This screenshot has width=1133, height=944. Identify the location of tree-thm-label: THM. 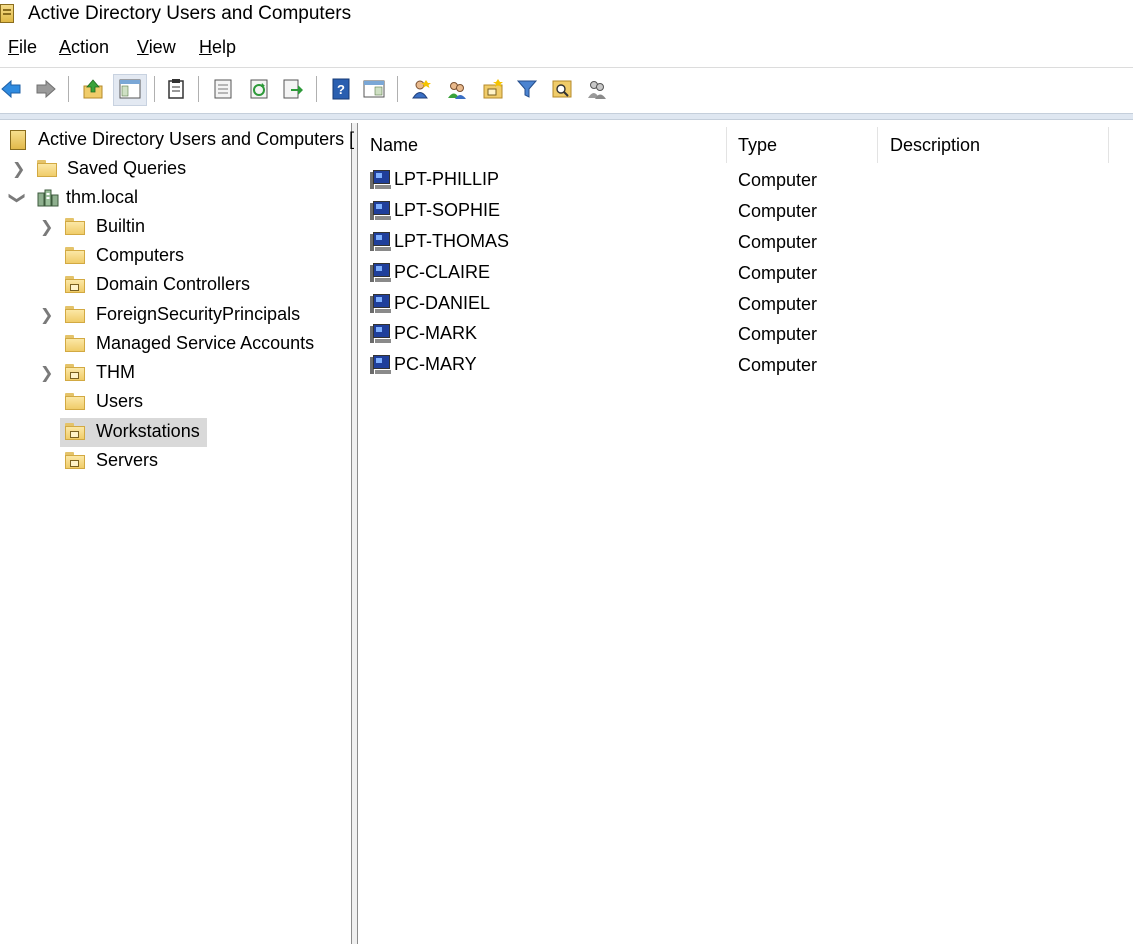
(115, 372).